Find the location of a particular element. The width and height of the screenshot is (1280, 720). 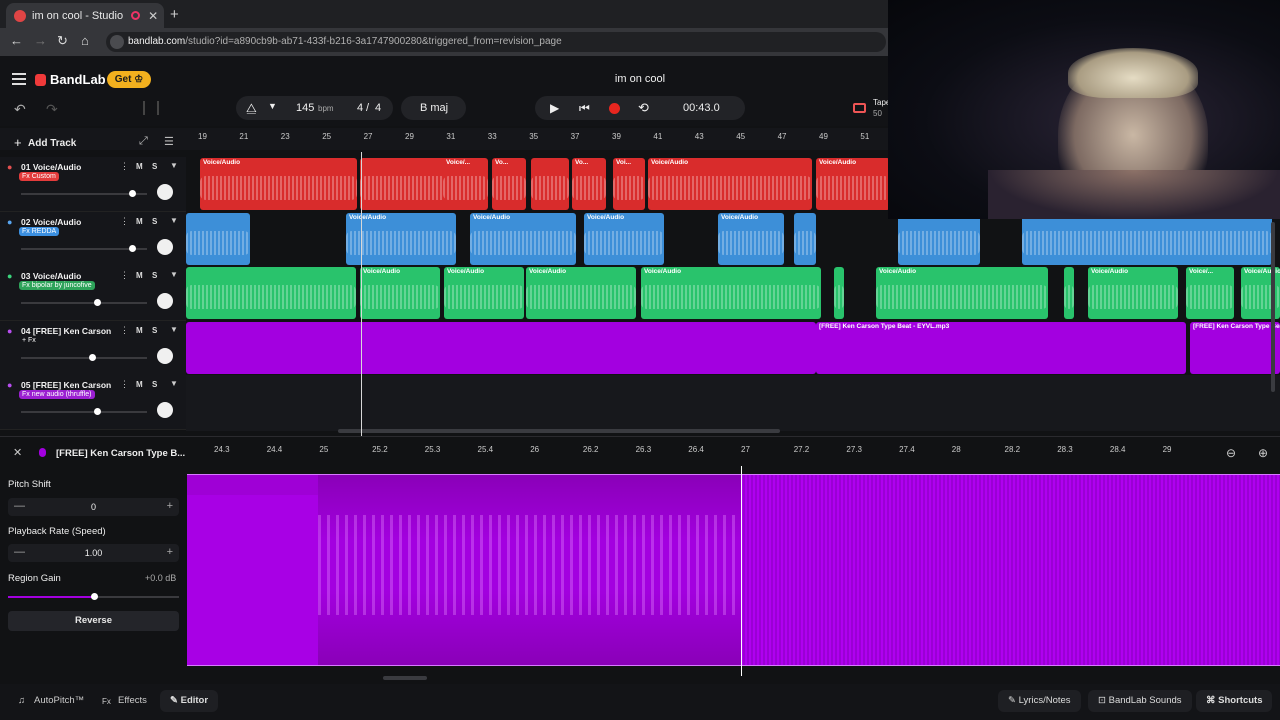

time-signature-numerator: 4 is located at coordinates (360, 108).